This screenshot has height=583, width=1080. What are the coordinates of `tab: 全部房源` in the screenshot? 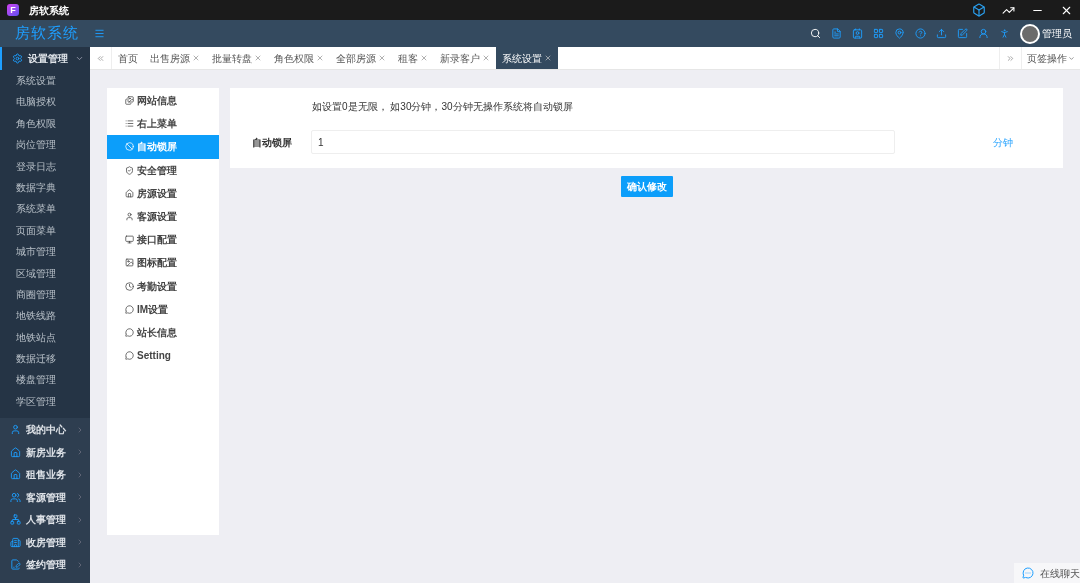 It's located at (361, 58).